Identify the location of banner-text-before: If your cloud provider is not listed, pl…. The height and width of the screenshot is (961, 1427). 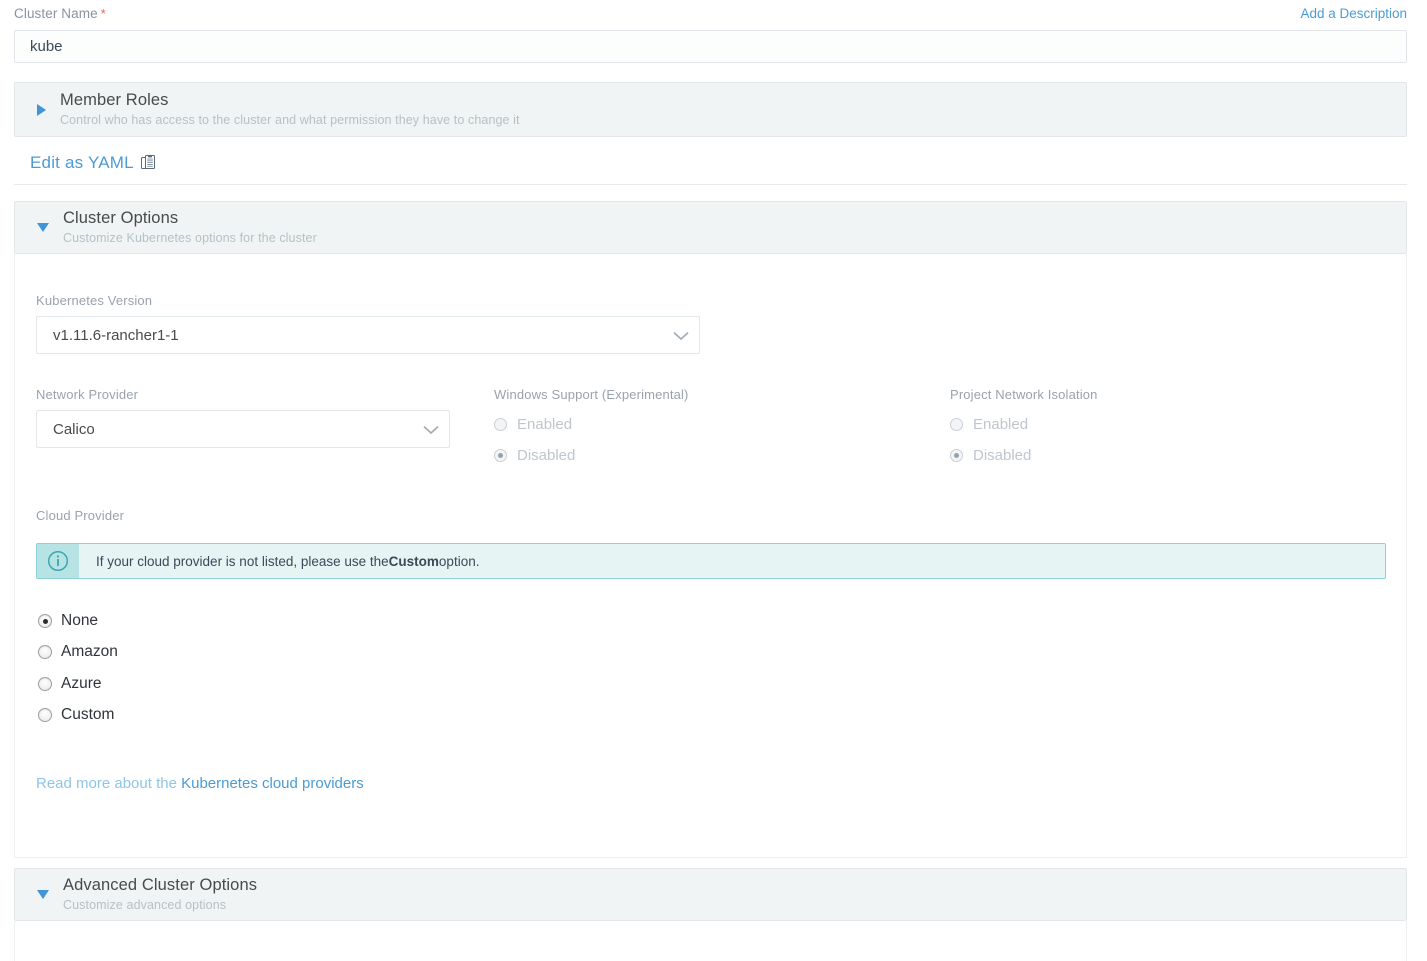
(242, 561).